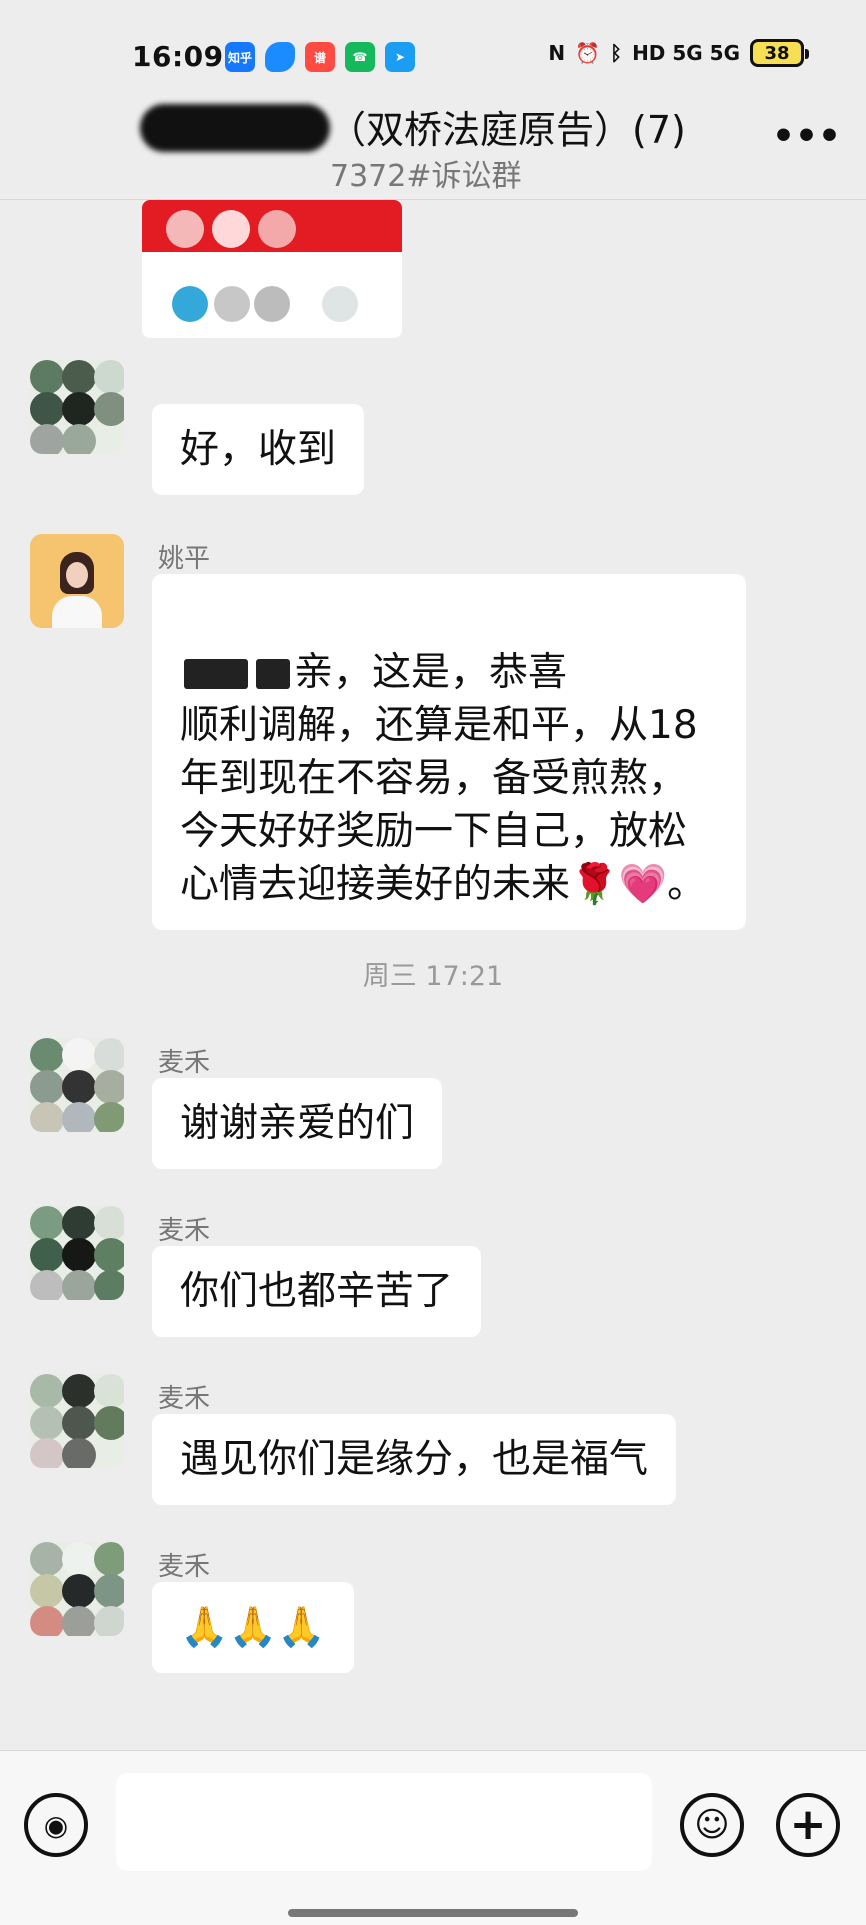 The width and height of the screenshot is (866, 1925). I want to click on message-bubble: 🙏🙏🙏, so click(253, 1627).